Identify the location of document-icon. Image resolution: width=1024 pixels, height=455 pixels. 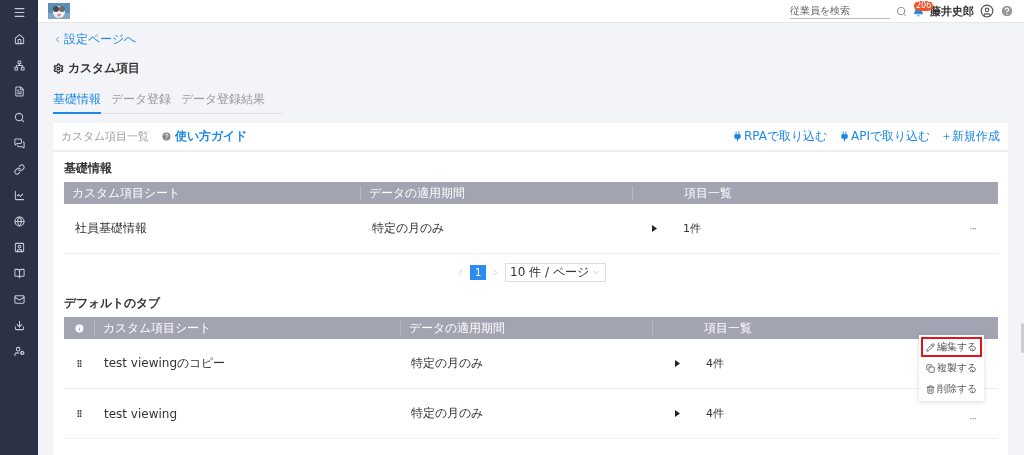
(19, 91).